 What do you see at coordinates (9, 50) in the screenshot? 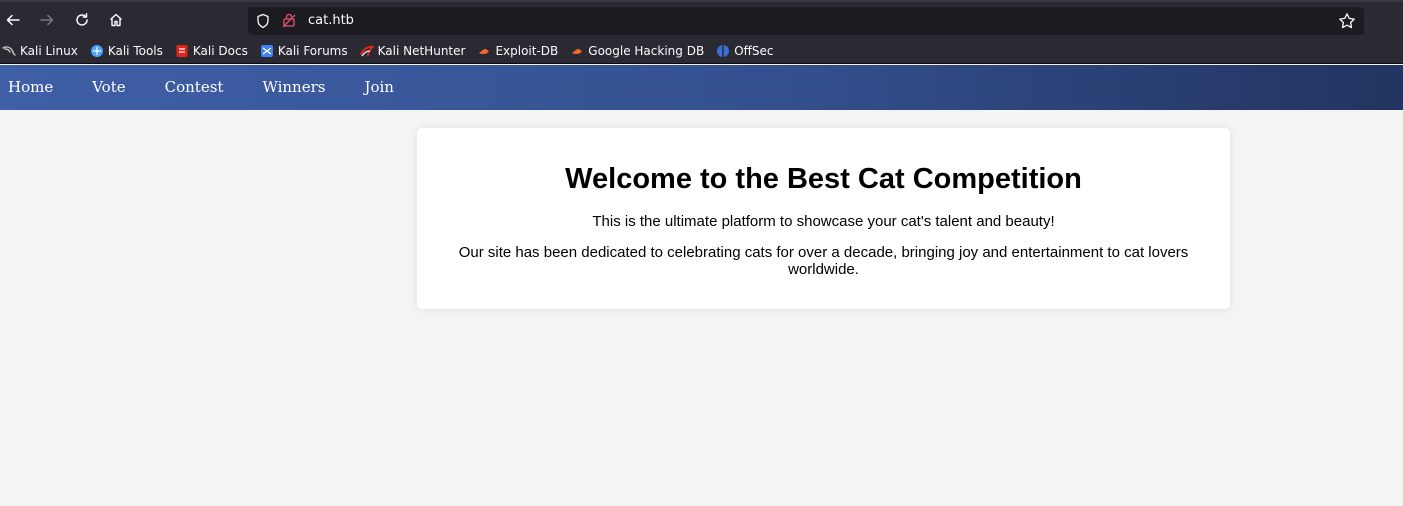
I see `kali-dragon-icon` at bounding box center [9, 50].